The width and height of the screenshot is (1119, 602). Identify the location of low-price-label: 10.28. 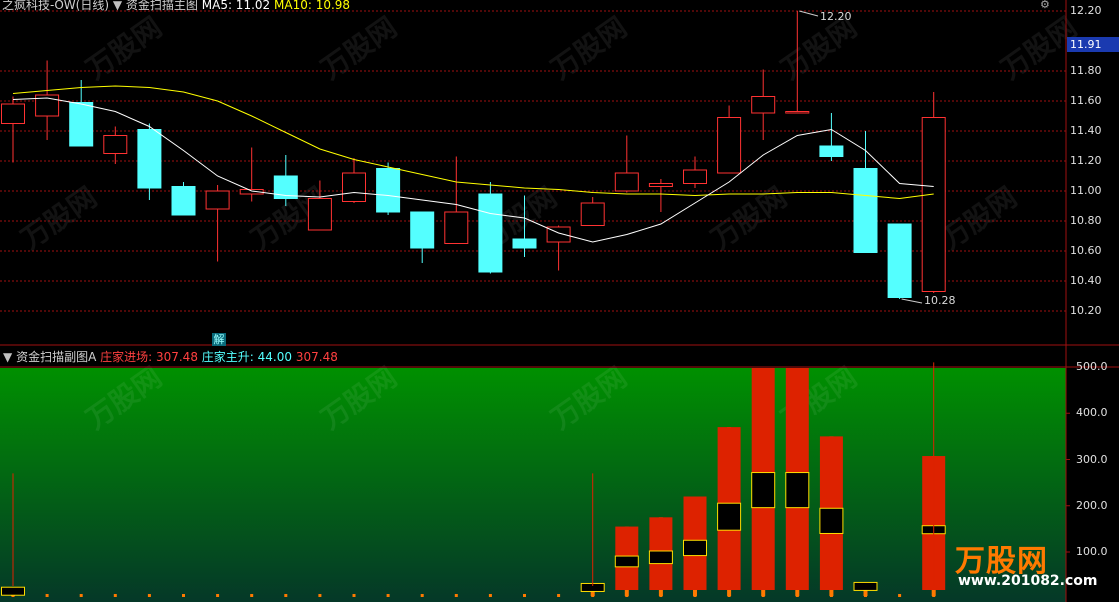
(940, 300).